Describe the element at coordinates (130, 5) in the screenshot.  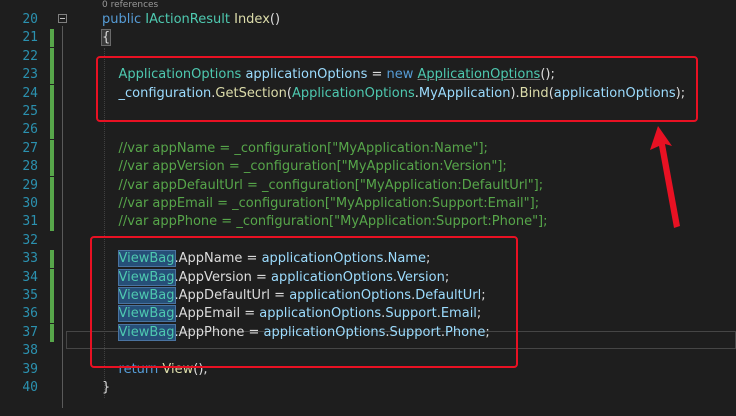
I see `codelens-references: 0 references` at that location.